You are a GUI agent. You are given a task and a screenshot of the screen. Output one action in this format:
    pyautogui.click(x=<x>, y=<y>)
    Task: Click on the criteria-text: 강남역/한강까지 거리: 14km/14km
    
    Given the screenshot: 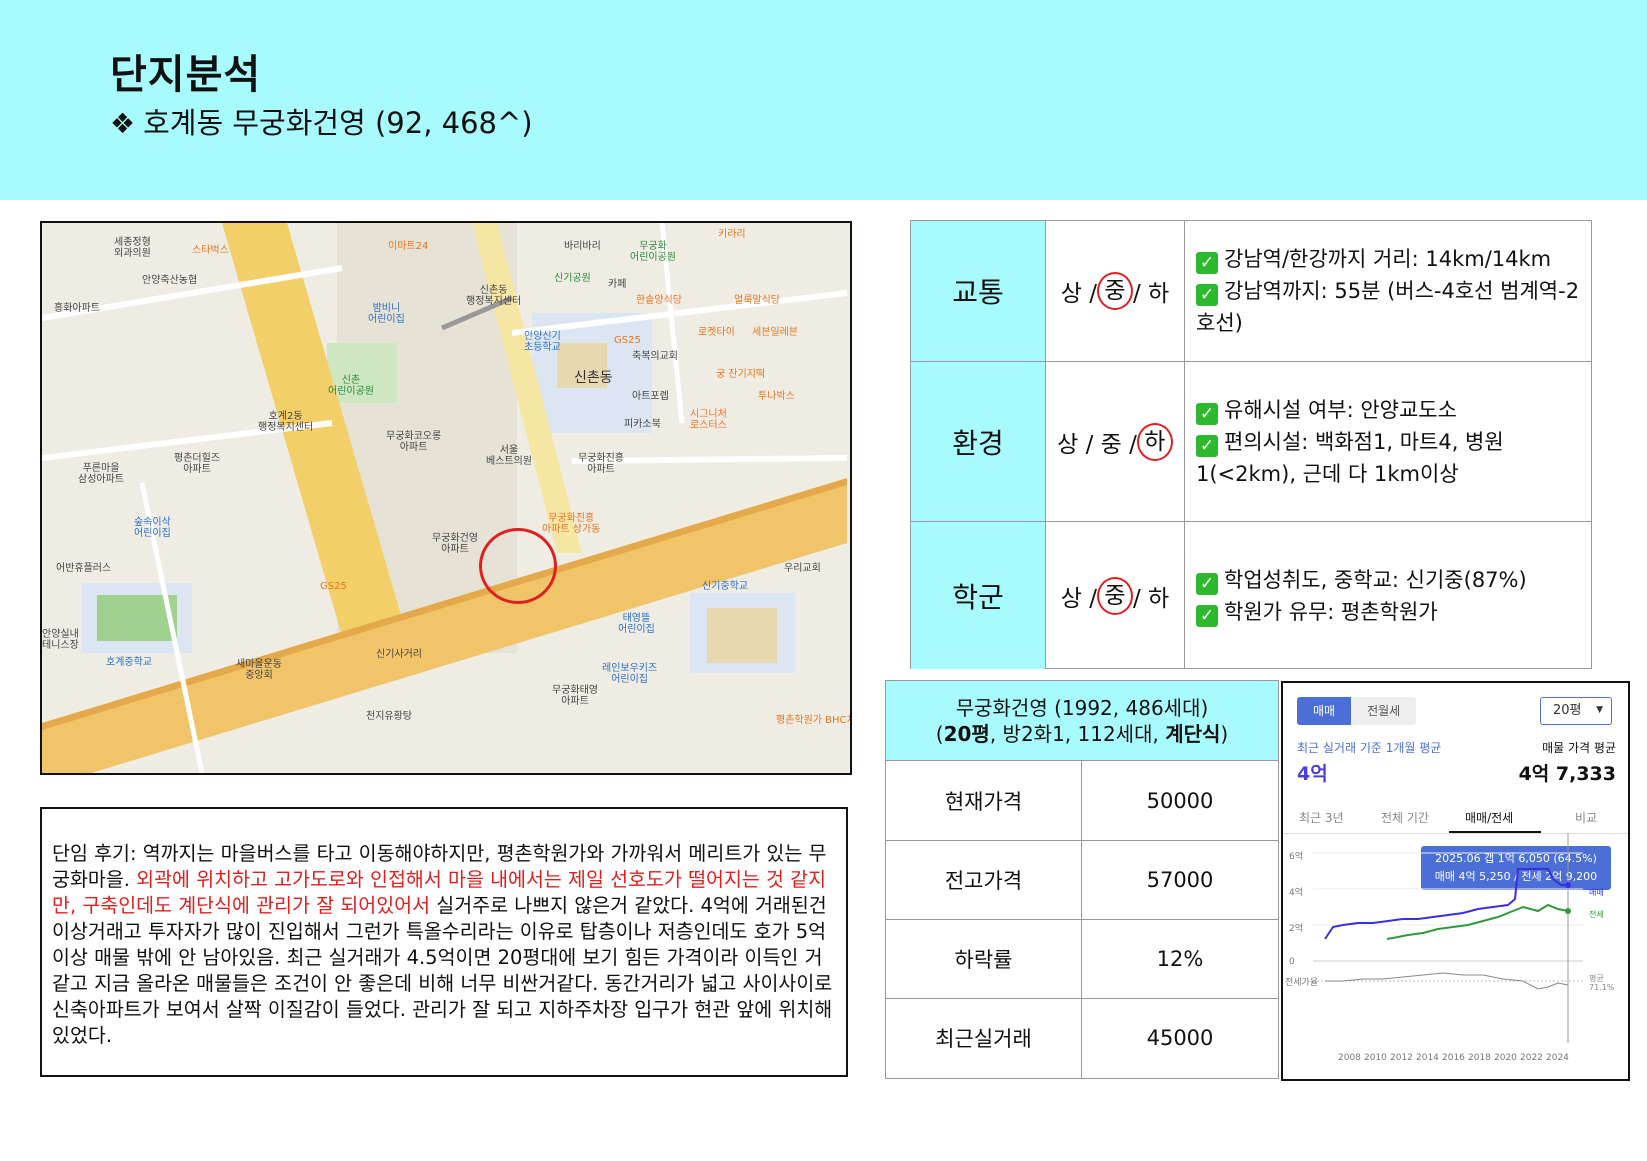 What is the action you would take?
    pyautogui.click(x=1388, y=259)
    